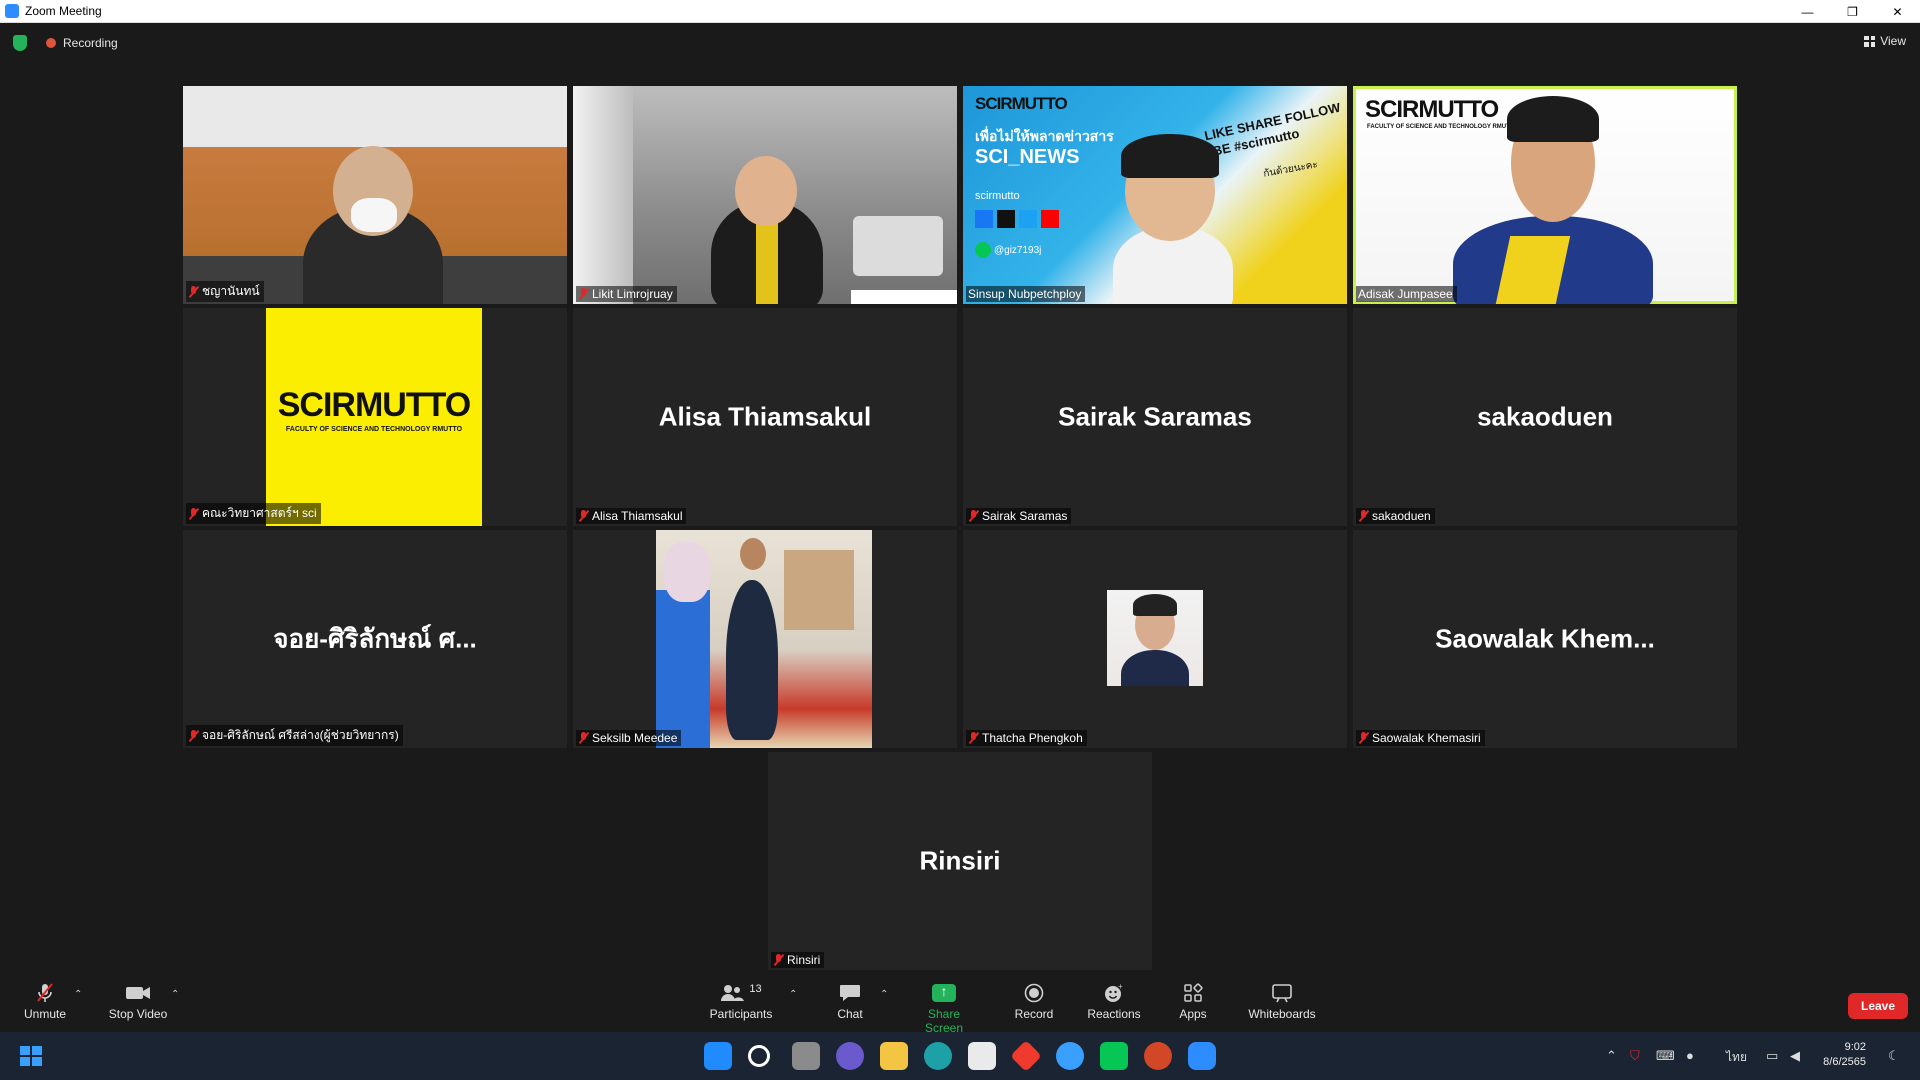  Describe the element at coordinates (798, 960) in the screenshot. I see `participant-name-tag: Rinsiri` at that location.